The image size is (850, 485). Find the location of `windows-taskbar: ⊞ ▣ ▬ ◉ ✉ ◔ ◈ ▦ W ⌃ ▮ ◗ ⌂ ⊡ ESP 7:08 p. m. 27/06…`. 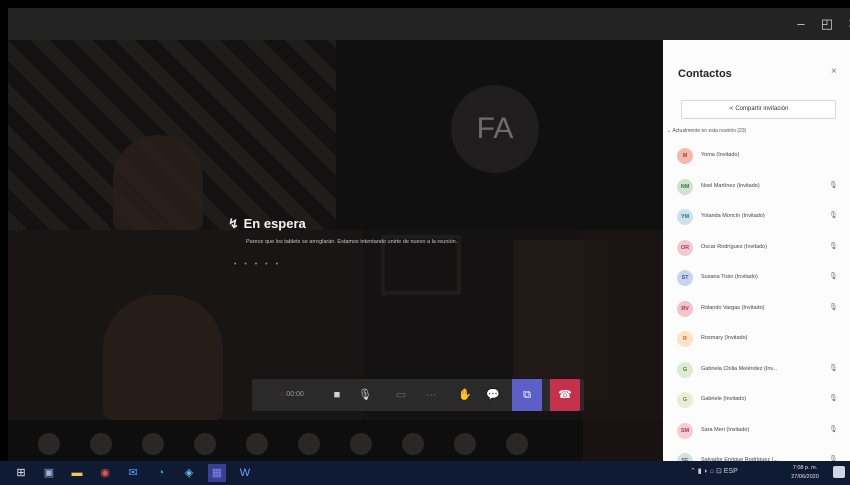

windows-taskbar: ⊞ ▣ ▬ ◉ ✉ ◔ ◈ ▦ W ⌃ ▮ ◗ ⌂ ⊡ ESP 7:08 p. m. 27/06… is located at coordinates (425, 473).